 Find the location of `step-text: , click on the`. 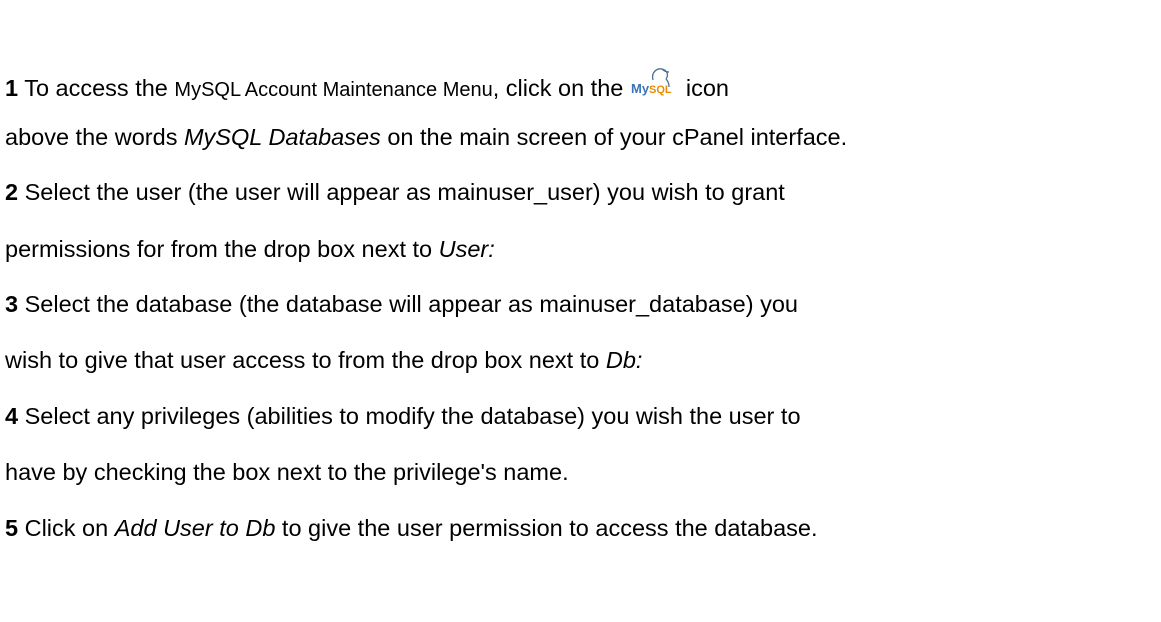

step-text: , click on the is located at coordinates (558, 88).